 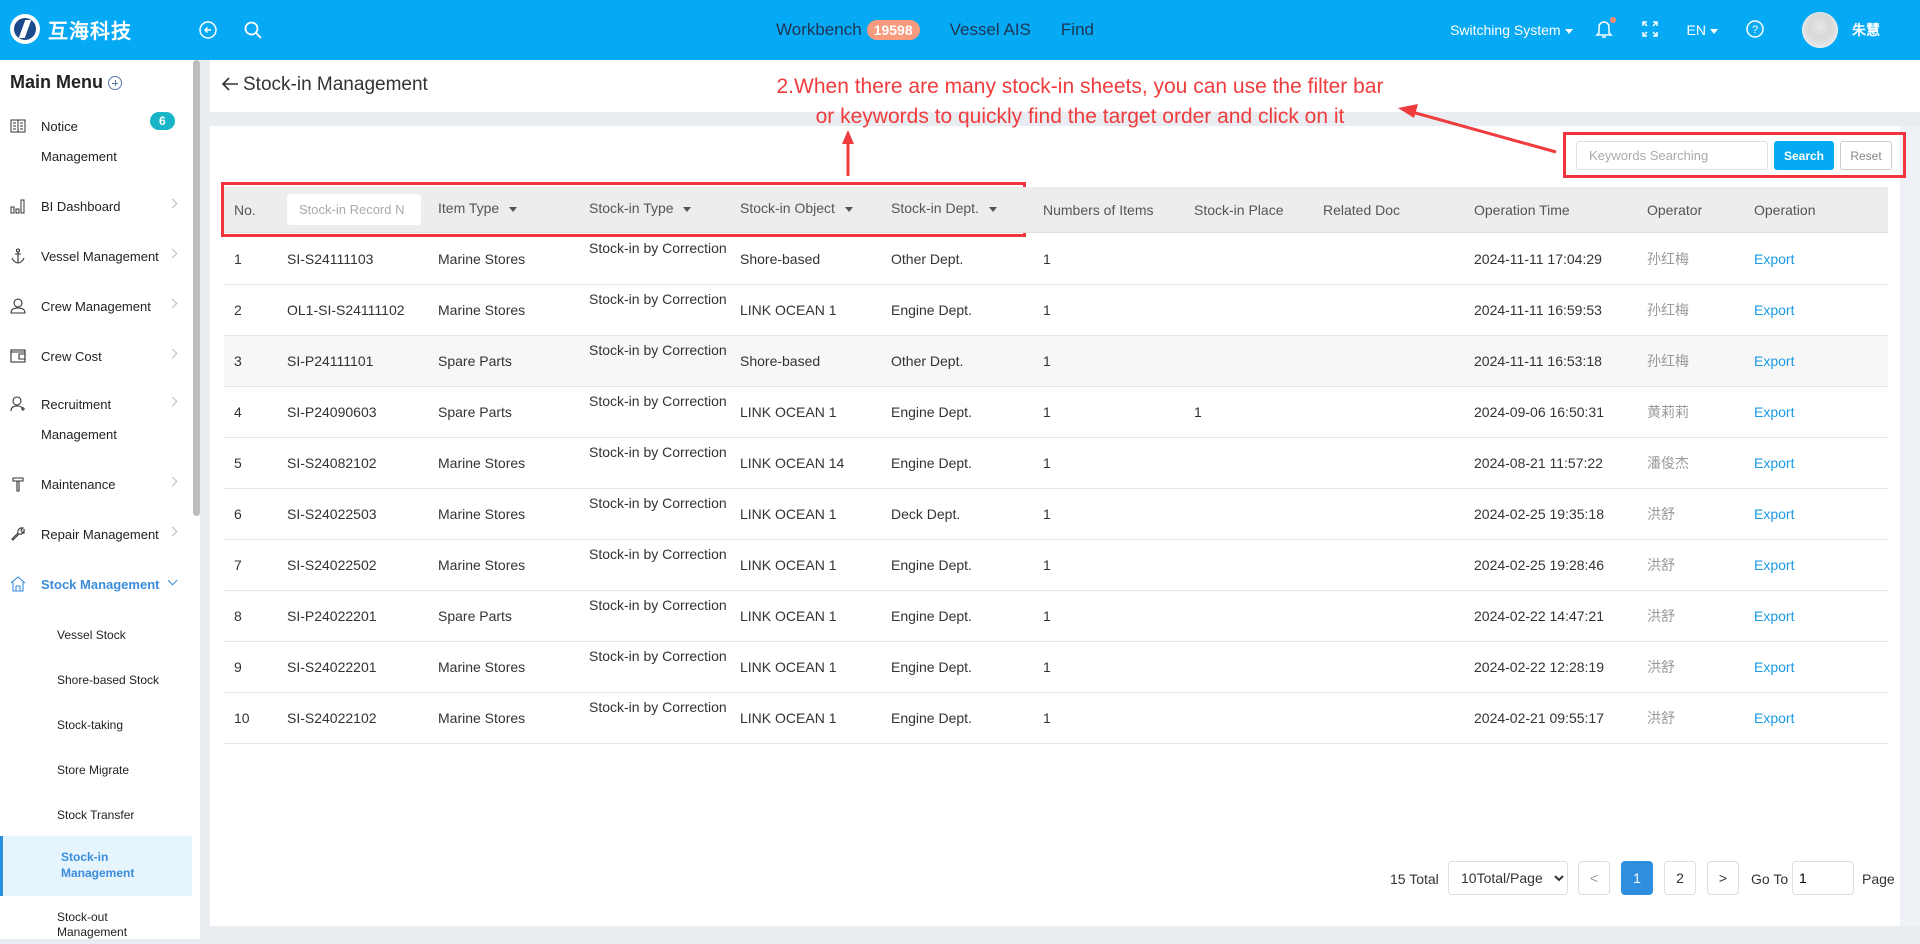 What do you see at coordinates (1661, 667) in the screenshot?
I see `cell-operator: 洪舒` at bounding box center [1661, 667].